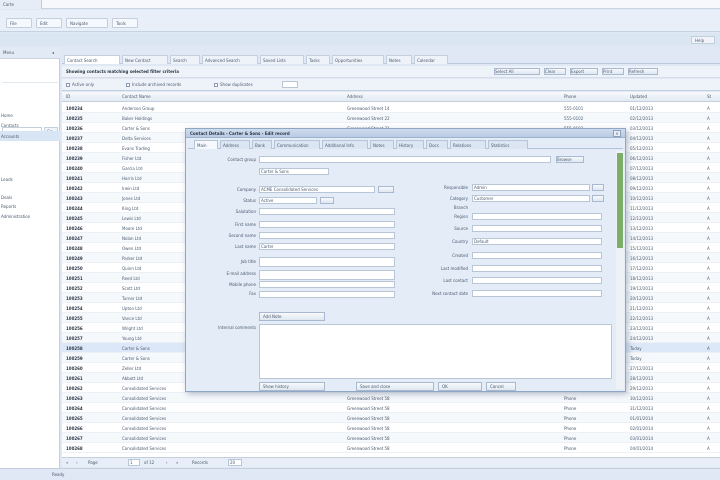 This screenshot has width=720, height=480. Describe the element at coordinates (68, 85) in the screenshot. I see `active-only-checkbox` at that location.